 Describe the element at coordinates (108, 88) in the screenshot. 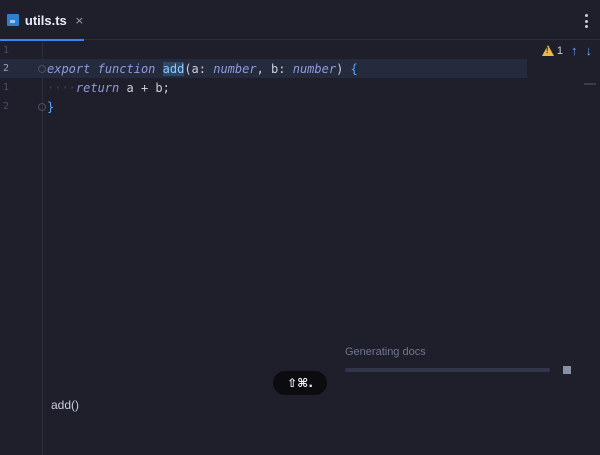

I see `code-text: ····return a + b;` at that location.